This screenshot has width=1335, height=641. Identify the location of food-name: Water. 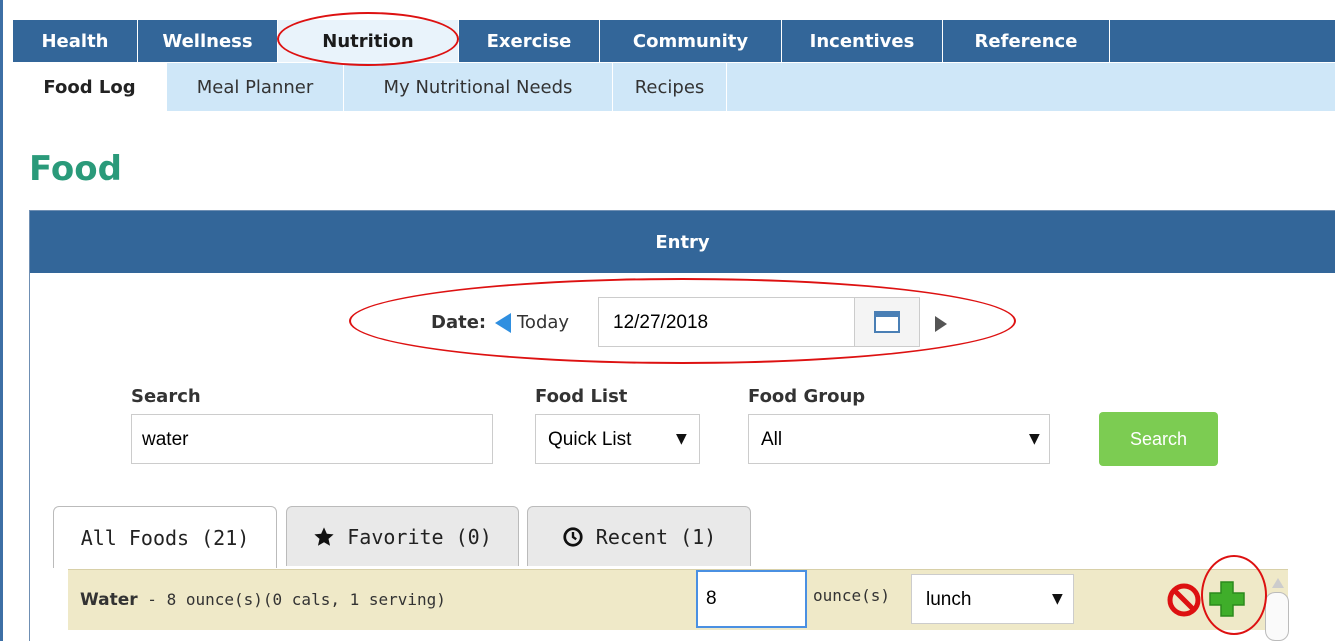
(109, 600).